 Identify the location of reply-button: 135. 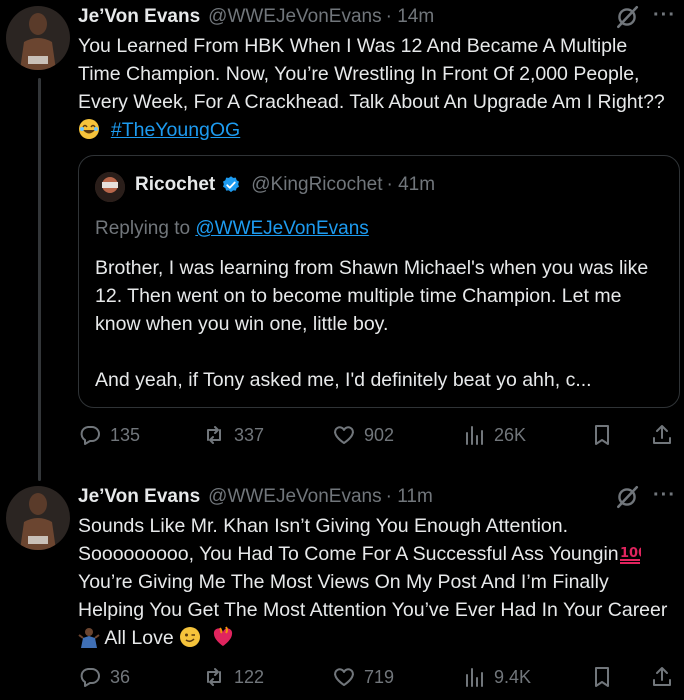
(109, 435).